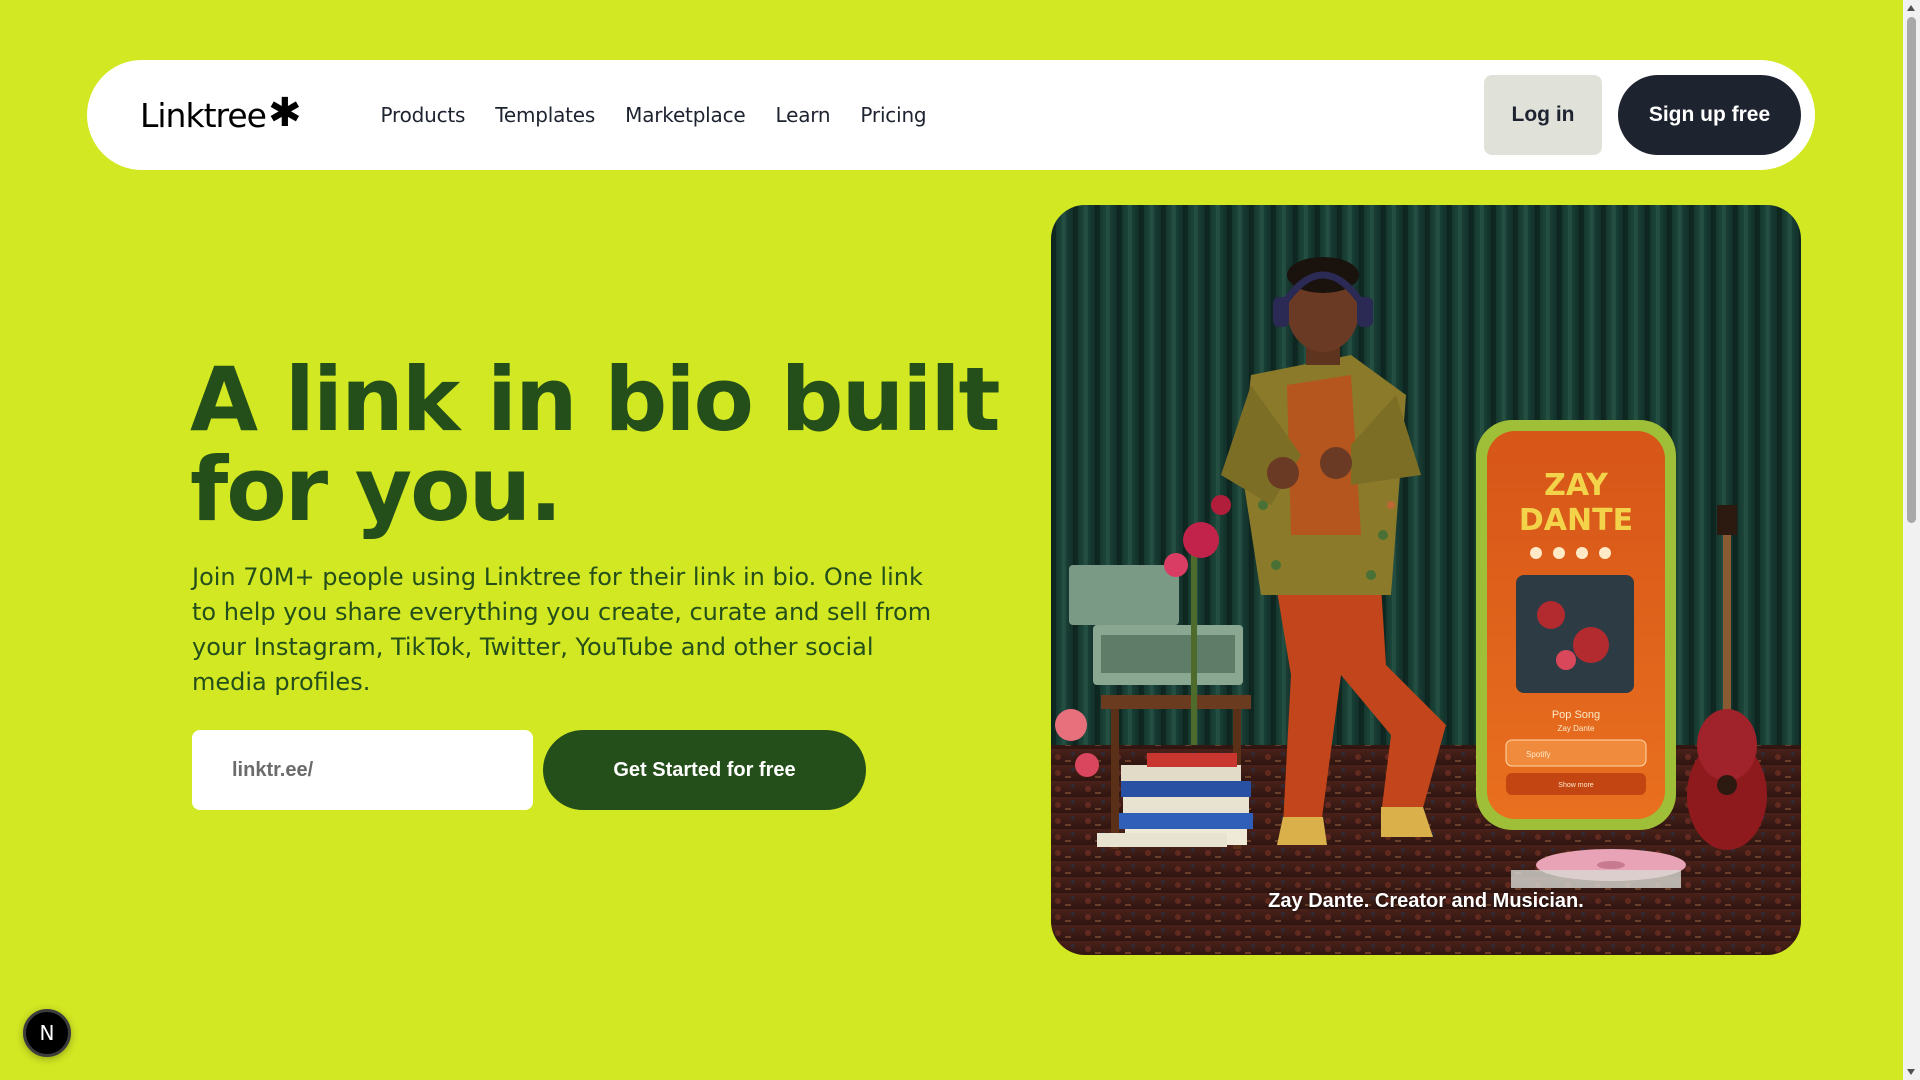 The width and height of the screenshot is (1920, 1080). I want to click on phone-name-line1: ZAY, so click(1576, 485).